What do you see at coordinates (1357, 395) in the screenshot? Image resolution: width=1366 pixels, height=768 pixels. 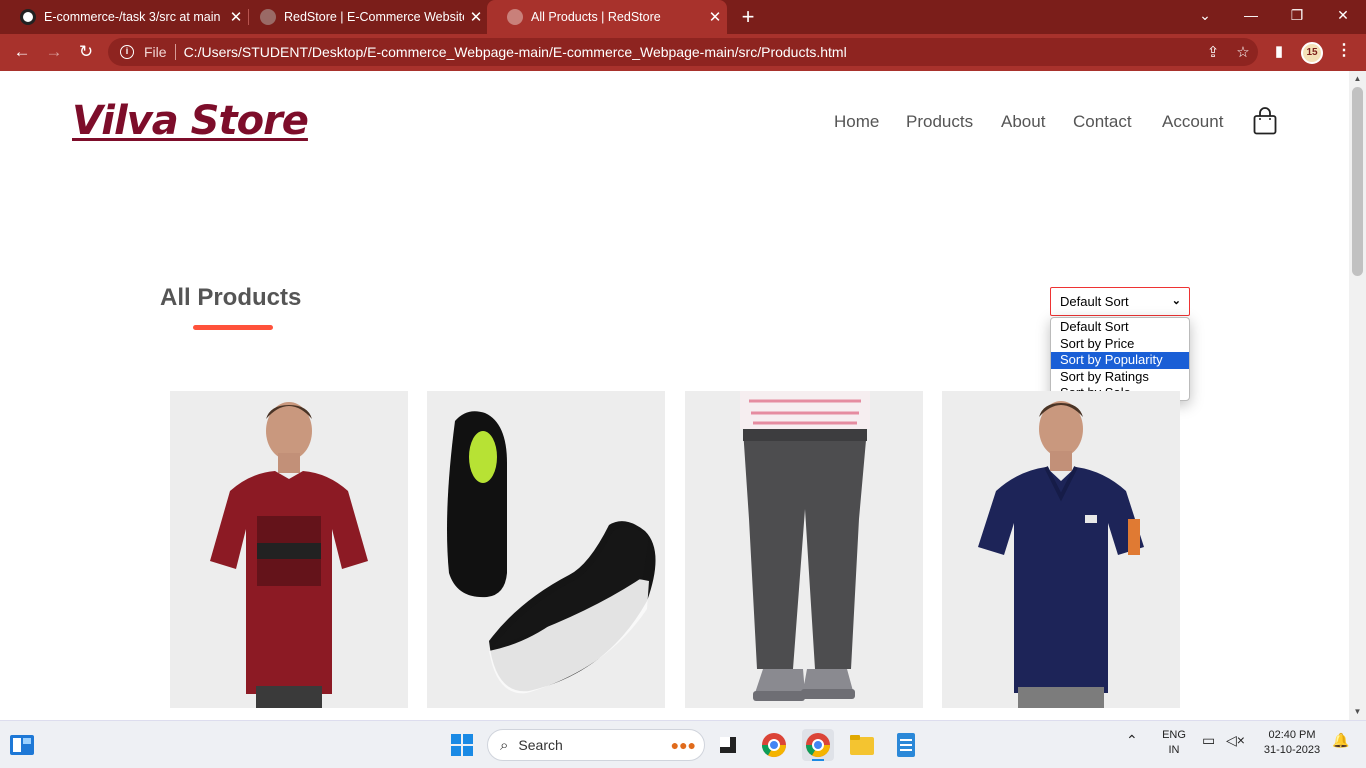 I see `page-scrollbar: ▲ ▼` at bounding box center [1357, 395].